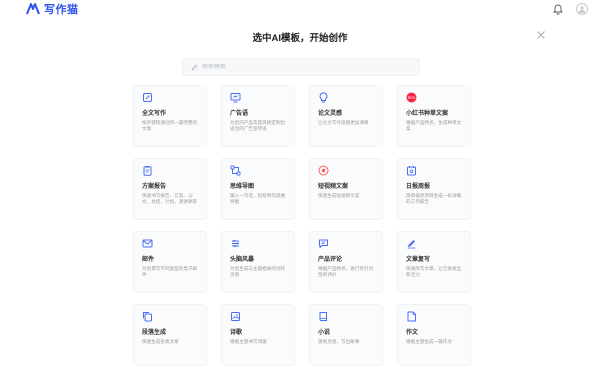  What do you see at coordinates (427, 114) in the screenshot?
I see `template-card-title: 小红书种草文案` at bounding box center [427, 114].